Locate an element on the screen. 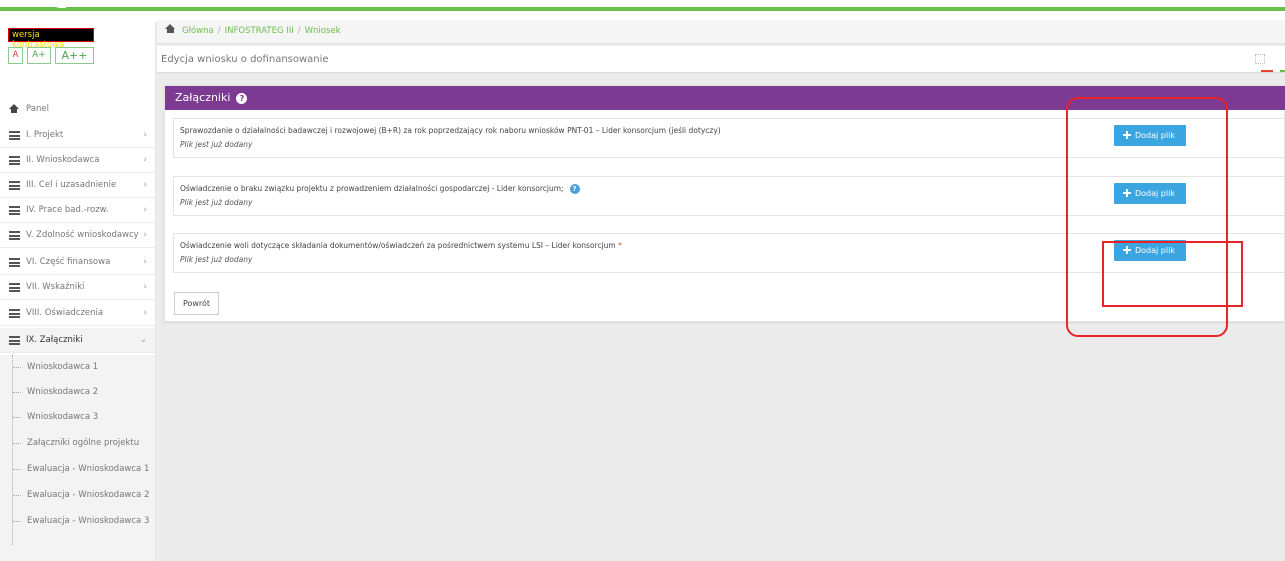 The width and height of the screenshot is (1285, 561). sidebar-item-cel: III. Cel i uzasadnienie › is located at coordinates (77, 185).